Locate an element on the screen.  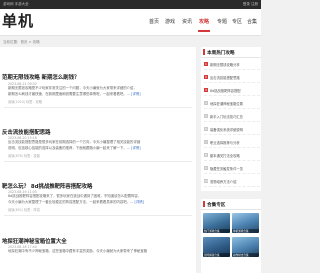
article-footer: 阅读(876) 标签：技能 is located at coordinates (24, 156).